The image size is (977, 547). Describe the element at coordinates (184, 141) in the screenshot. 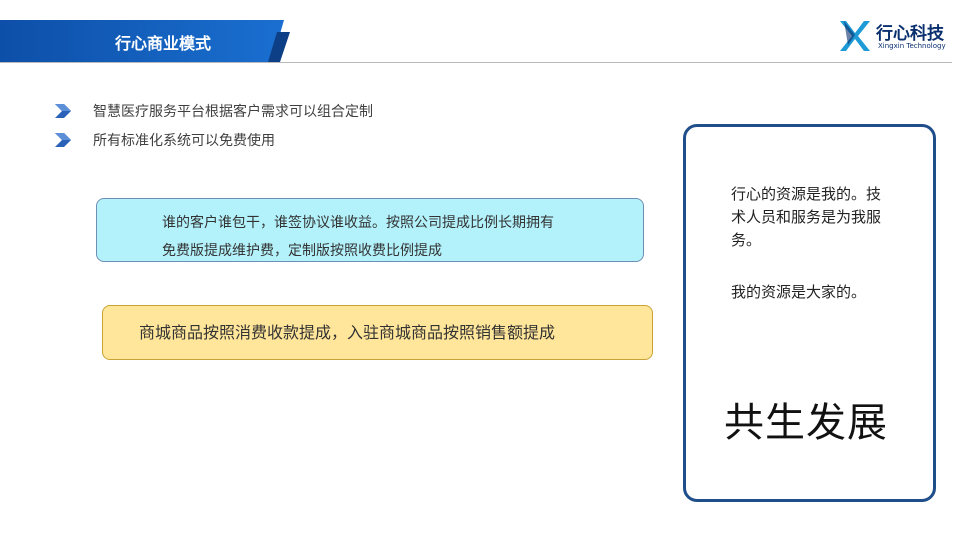

I see `bullet-text: 所有标准化系统可以免费使用` at that location.